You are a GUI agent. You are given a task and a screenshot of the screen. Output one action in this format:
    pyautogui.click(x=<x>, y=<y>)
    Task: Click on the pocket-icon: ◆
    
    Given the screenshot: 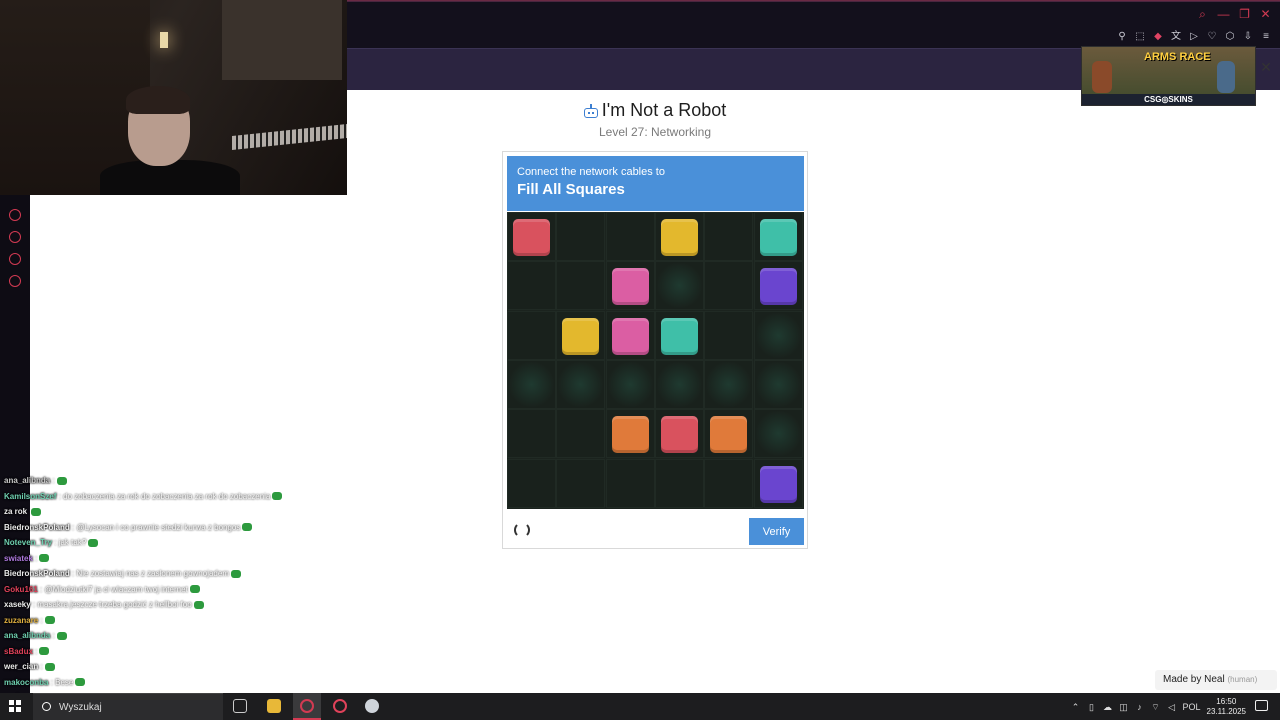 What is the action you would take?
    pyautogui.click(x=1158, y=37)
    